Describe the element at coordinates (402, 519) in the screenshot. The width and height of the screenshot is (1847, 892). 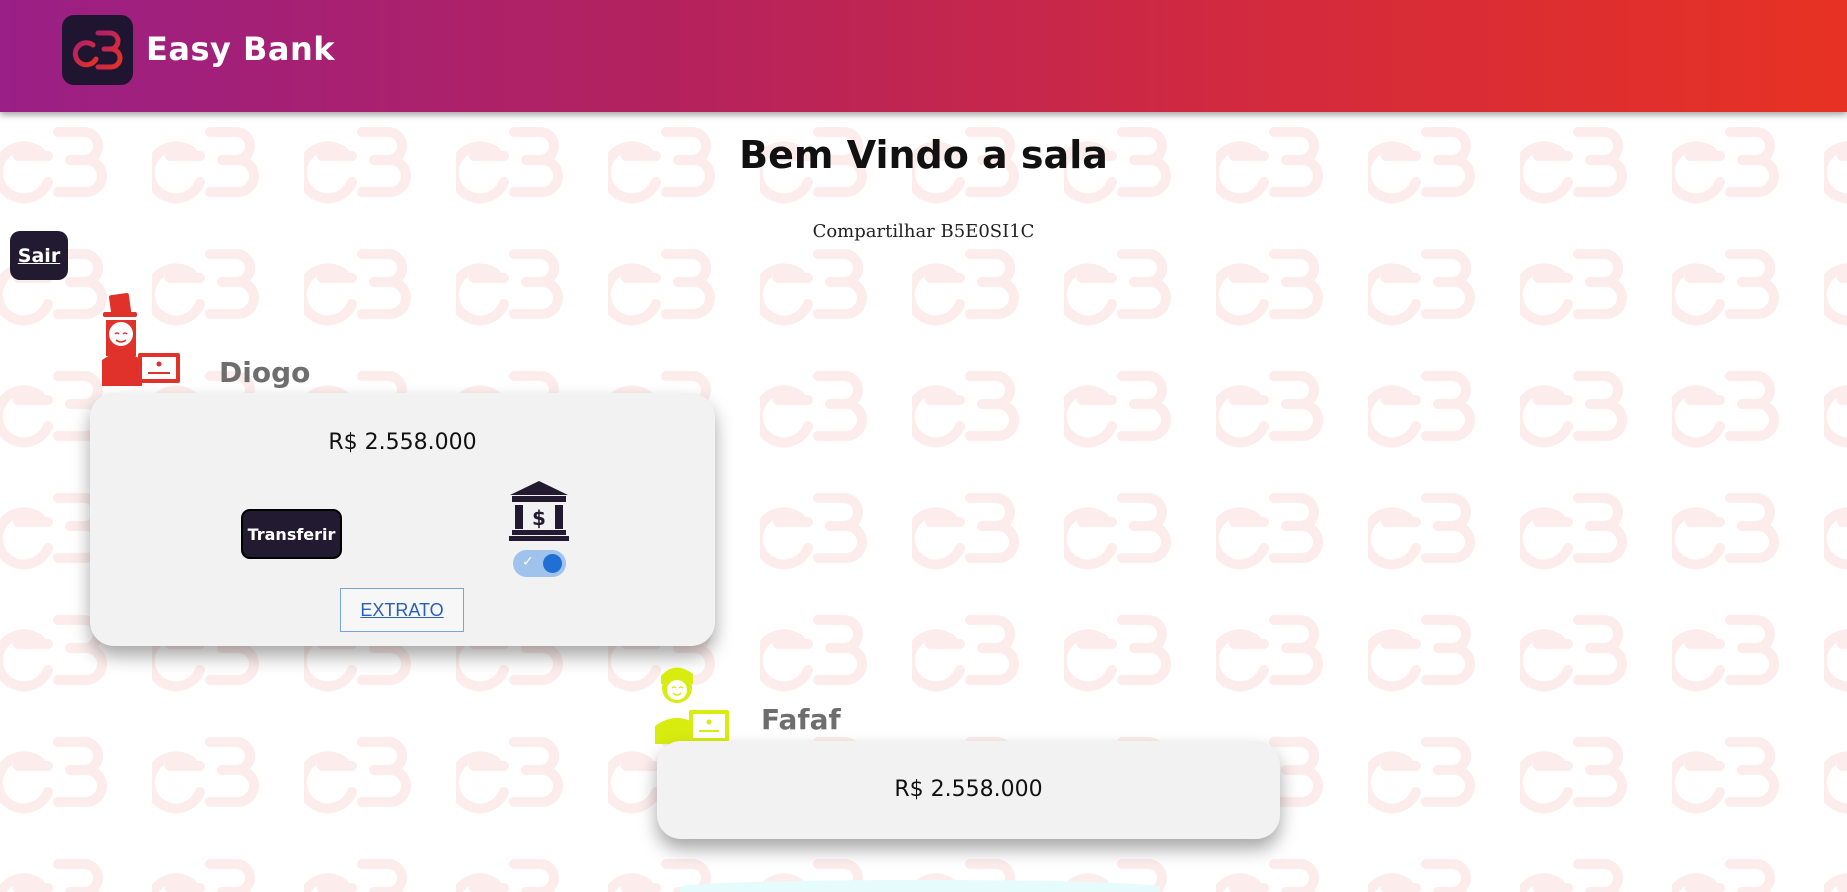
I see `player-card: R$ 2.558.000 Transferir $ ✓ EXTRATO` at that location.